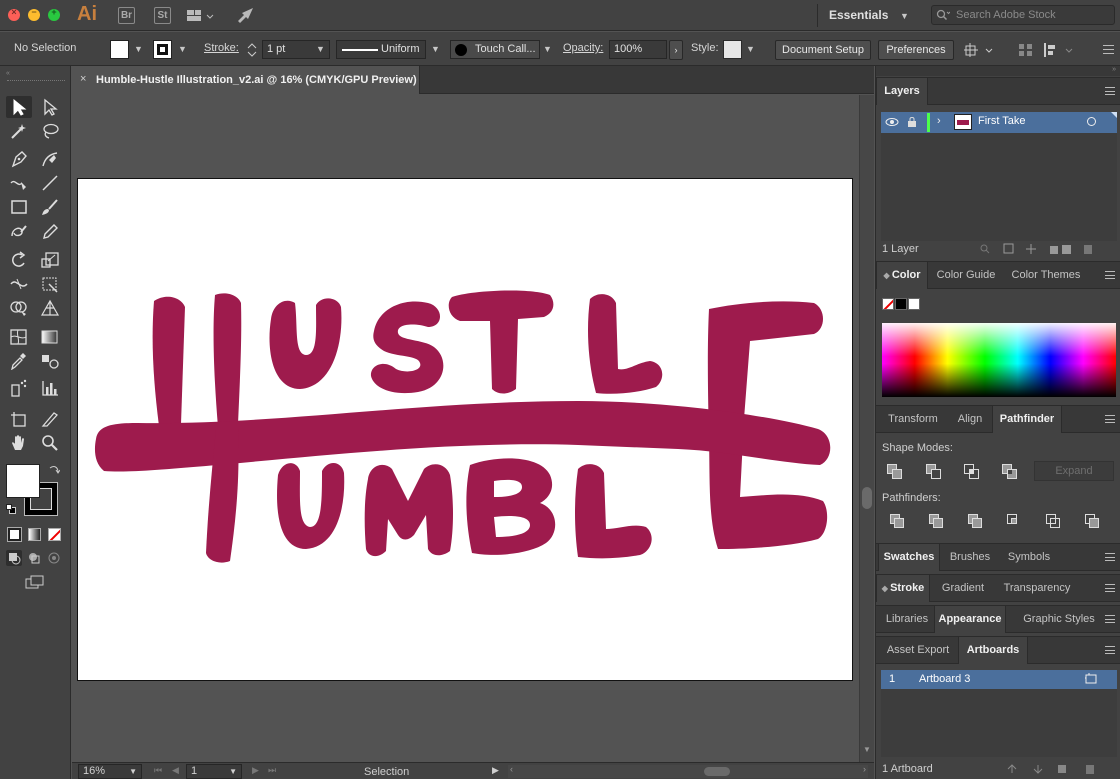 The image size is (1120, 779). I want to click on brushes-tab: Brushes, so click(970, 557).